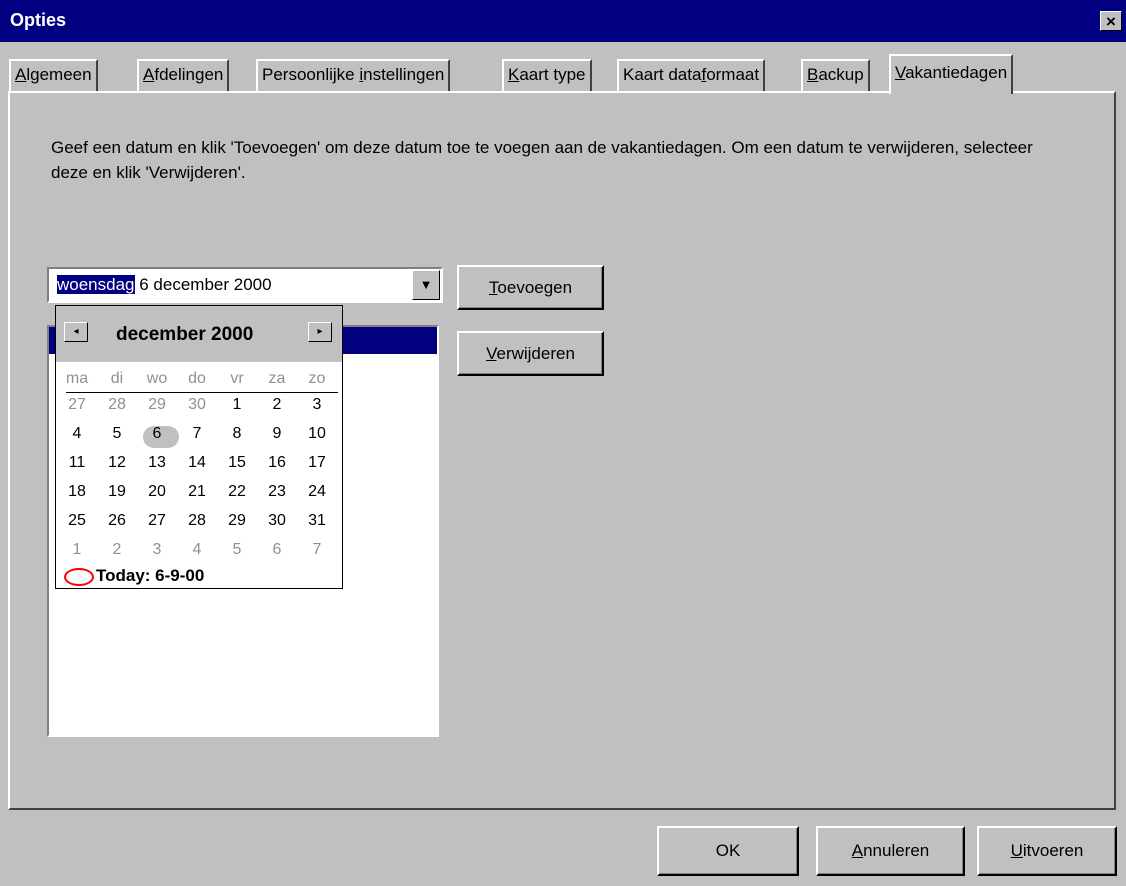 Image resolution: width=1126 pixels, height=886 pixels. I want to click on tab-label: Kaart data, so click(662, 74).